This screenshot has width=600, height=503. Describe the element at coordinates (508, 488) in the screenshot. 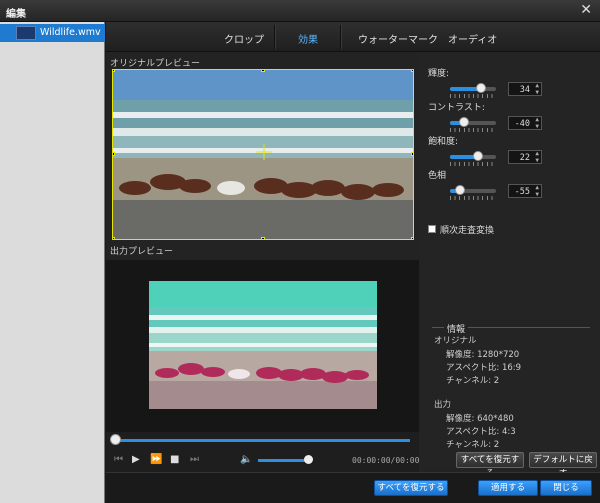

I see `apply-button: 適用する` at that location.